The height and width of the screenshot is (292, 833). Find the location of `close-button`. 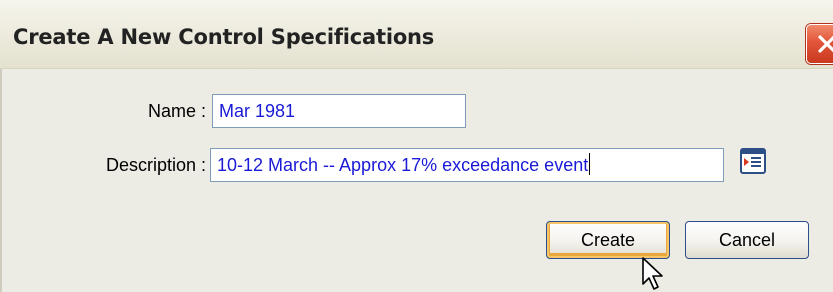

close-button is located at coordinates (819, 44).